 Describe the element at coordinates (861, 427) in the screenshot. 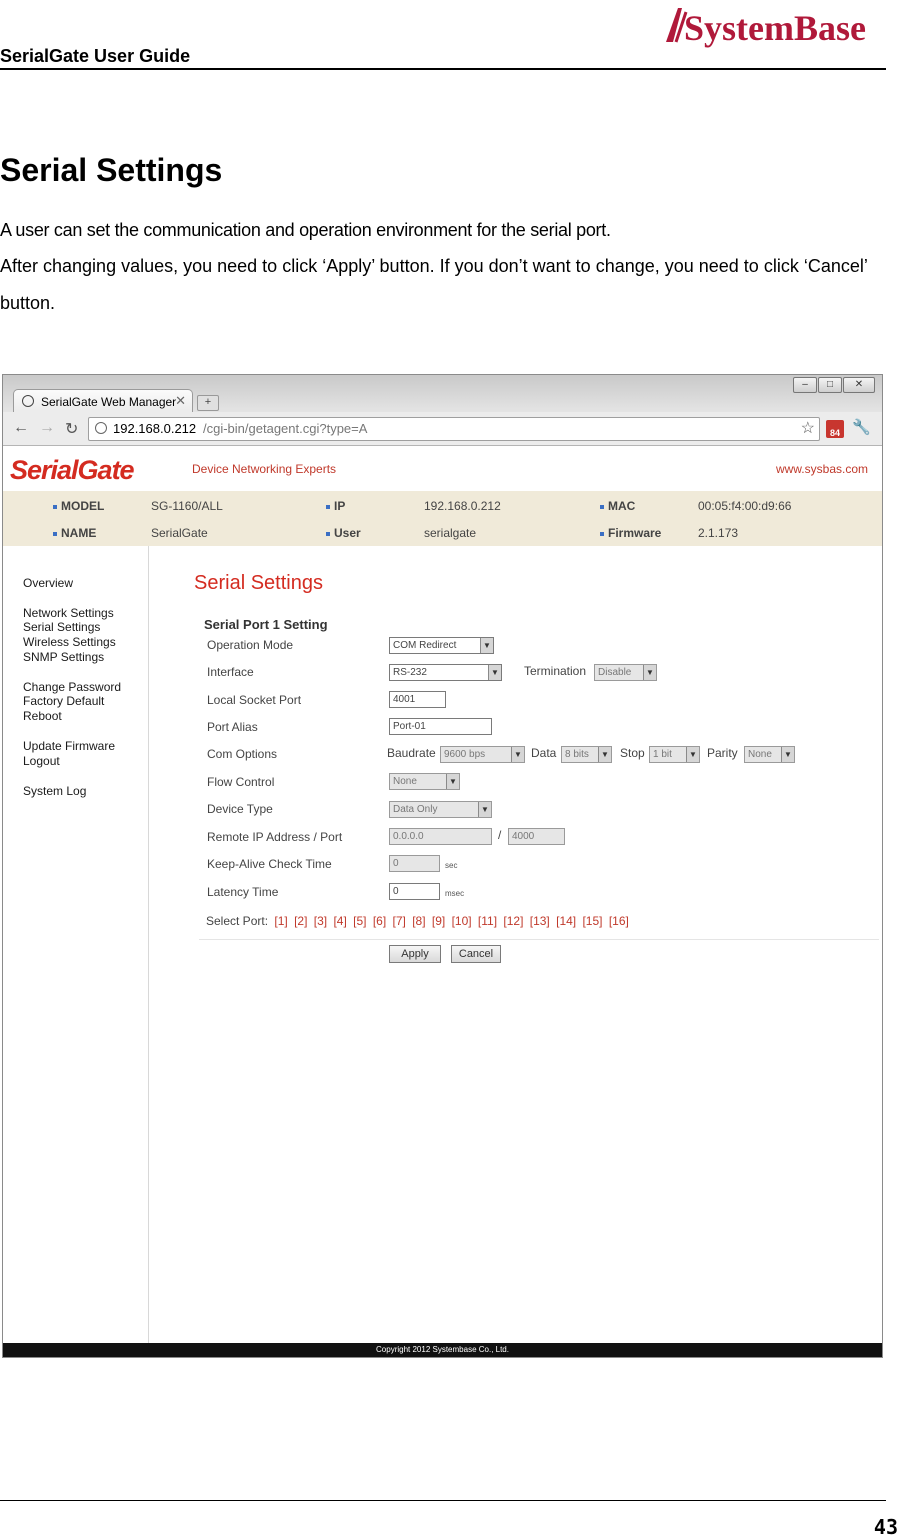

I see `wrench-icon: 🔧` at that location.